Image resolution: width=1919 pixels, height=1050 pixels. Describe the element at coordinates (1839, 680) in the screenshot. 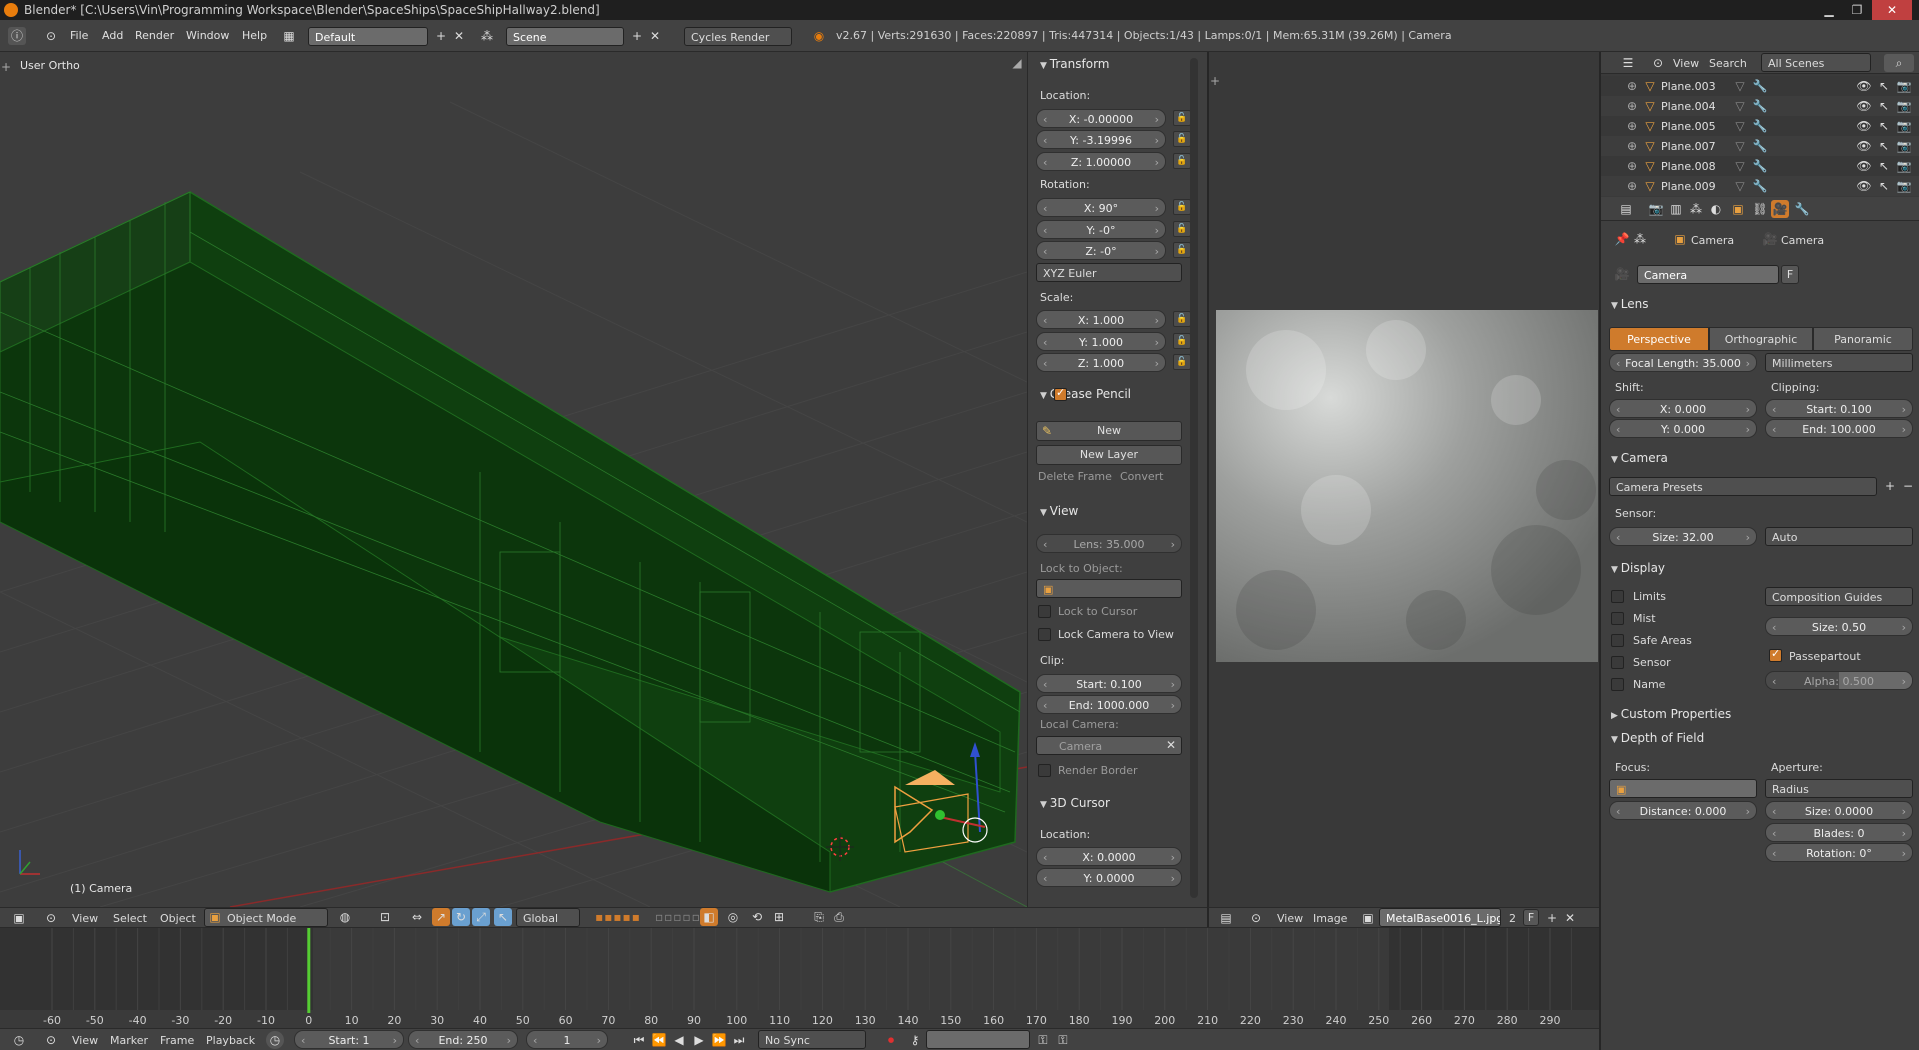

I see `alpha-slider: Alpha: 0.500` at that location.